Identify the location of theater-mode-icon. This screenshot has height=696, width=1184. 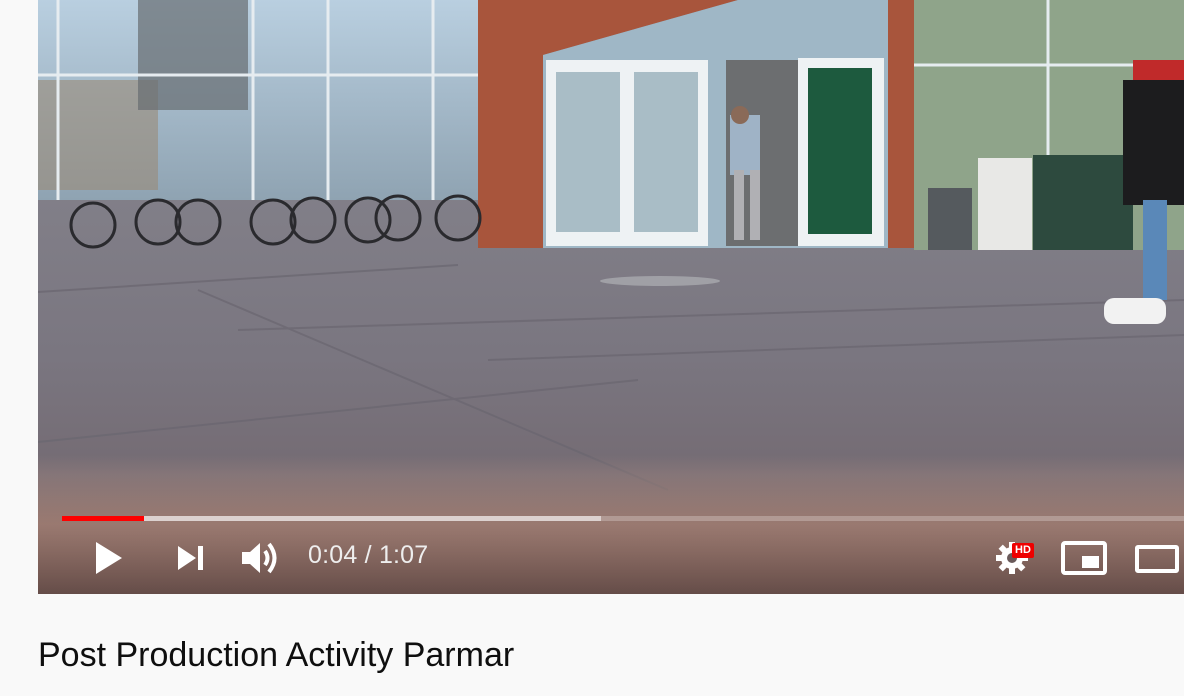
(1157, 559).